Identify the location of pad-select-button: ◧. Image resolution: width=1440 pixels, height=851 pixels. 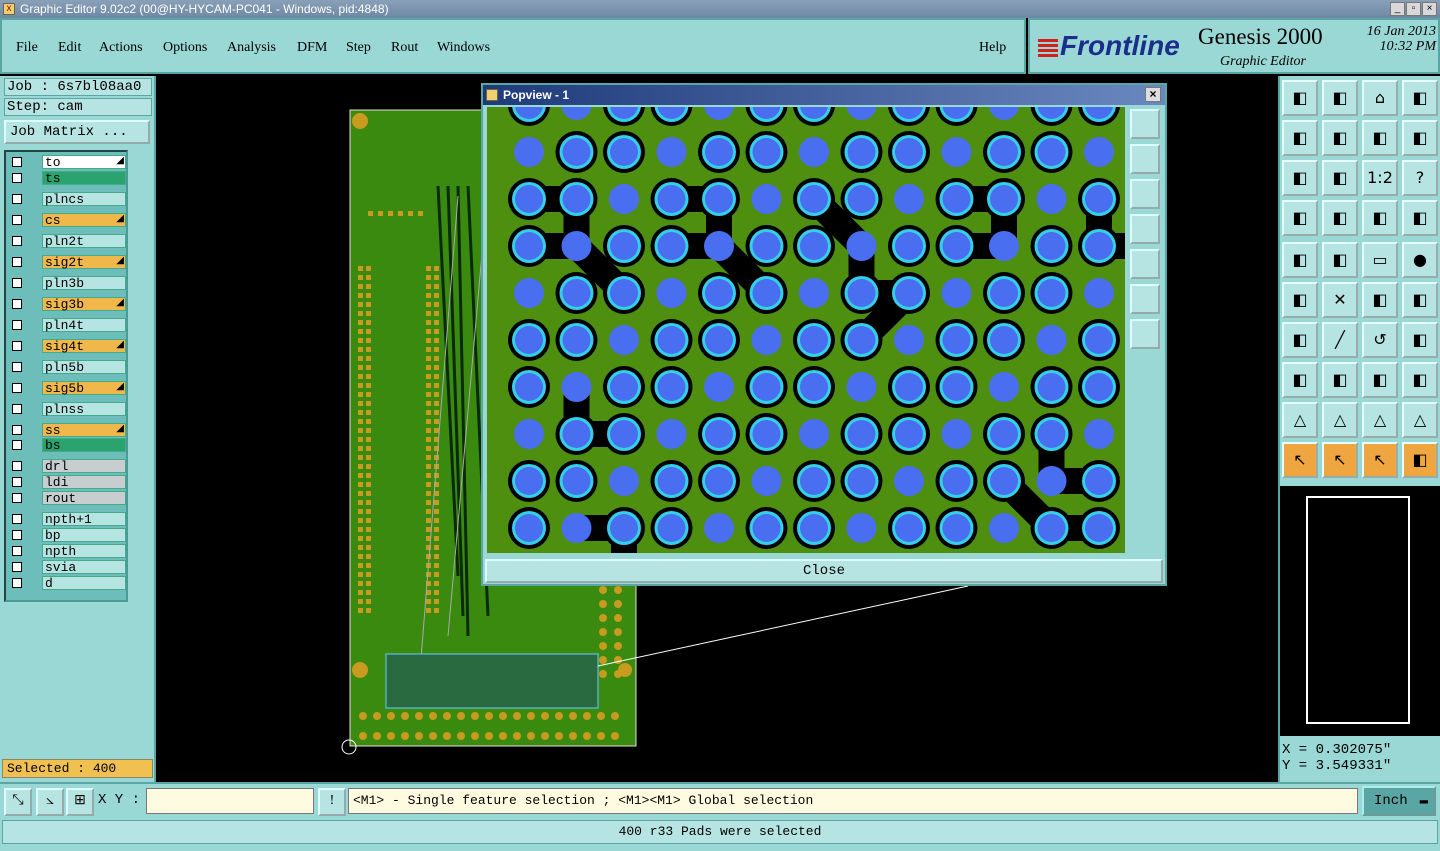
(1300, 380).